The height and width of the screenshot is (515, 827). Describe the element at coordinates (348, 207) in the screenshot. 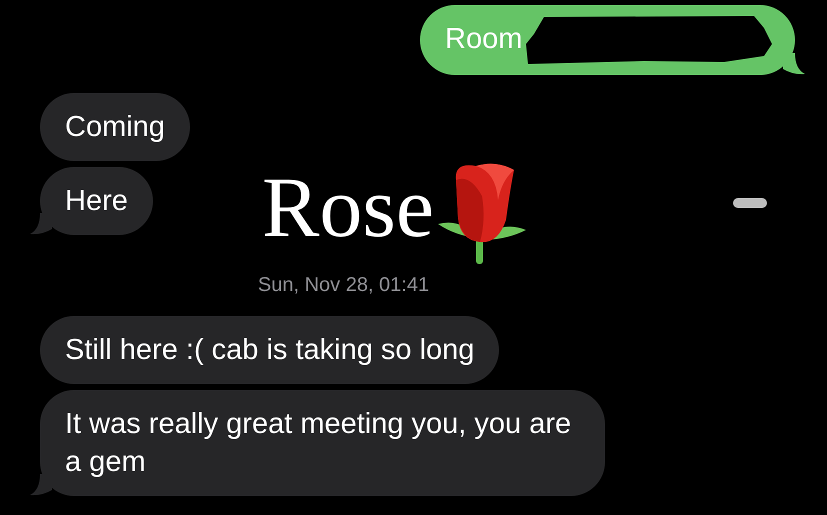

I see `sticker-text: Rose` at that location.